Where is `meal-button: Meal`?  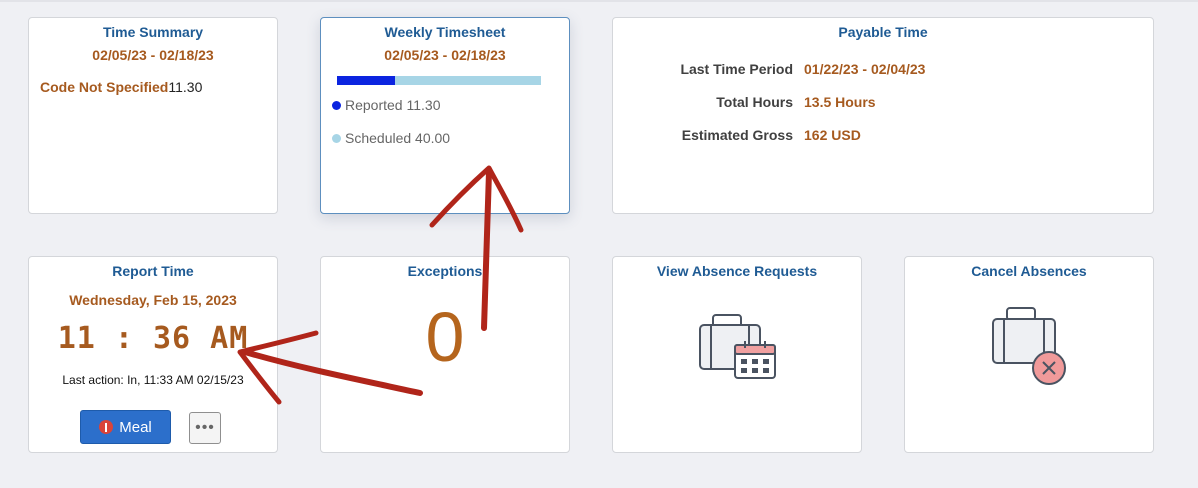
meal-button: Meal is located at coordinates (125, 427).